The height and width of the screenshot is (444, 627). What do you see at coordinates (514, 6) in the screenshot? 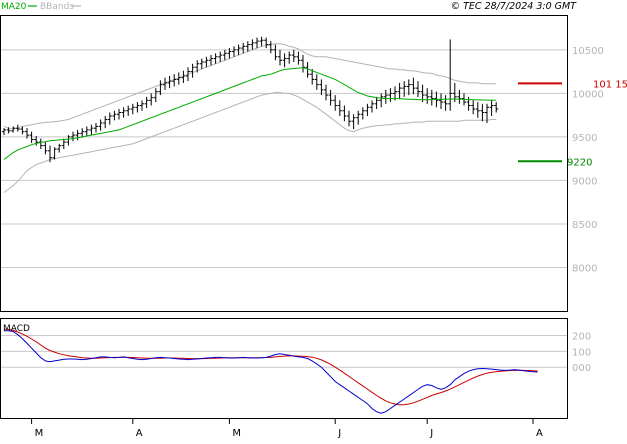
I see `copyright-text: © TEC 28/7/2024 3:0 GMT` at bounding box center [514, 6].